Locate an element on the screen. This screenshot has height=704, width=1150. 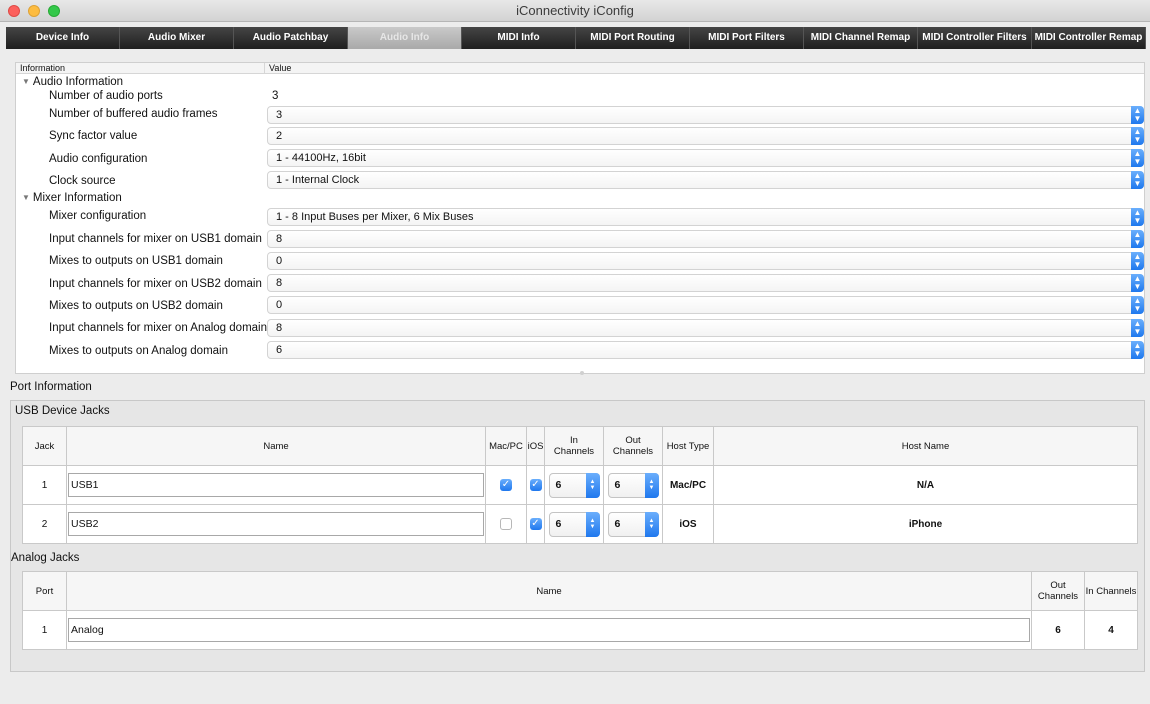
mixes-usb2-select: 0 ▲ ▼ is located at coordinates (705, 305).